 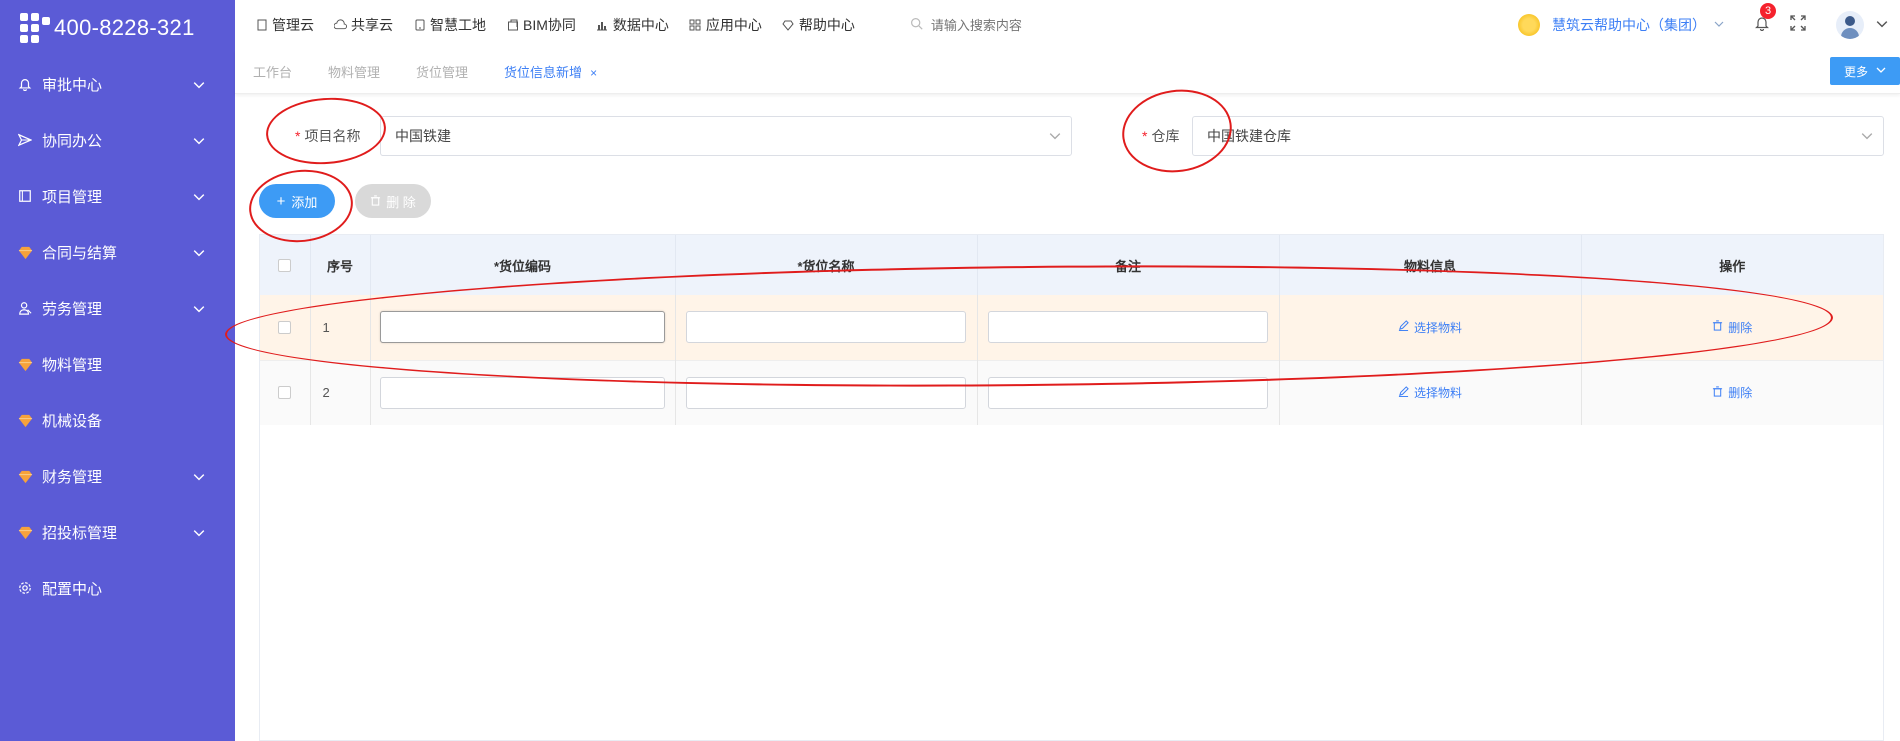 I want to click on tab-bar: 工作台 物料管理 货位管理 货位信息新增 × 更多, so click(x=1067, y=72).